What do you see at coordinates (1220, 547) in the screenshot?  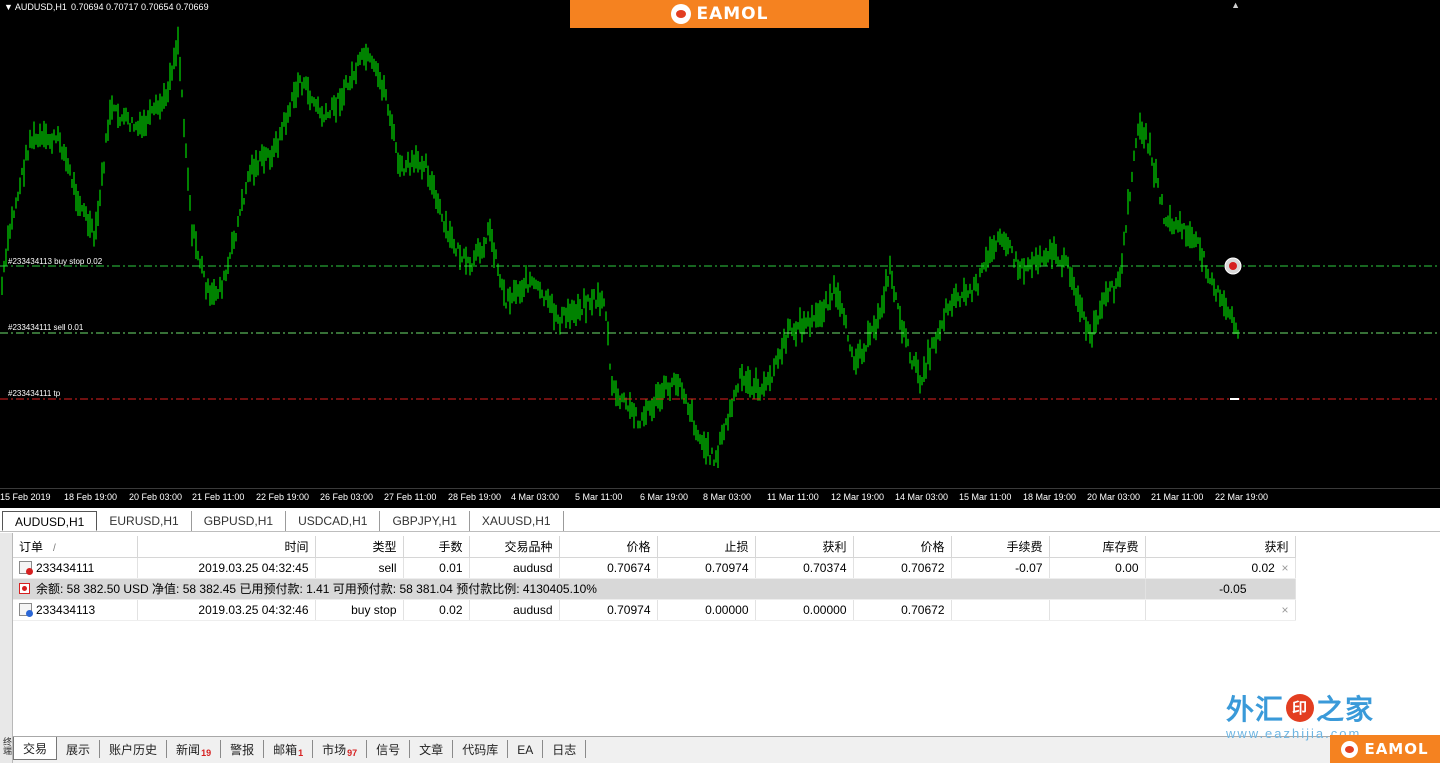 I see `col-header-profit: 获利` at bounding box center [1220, 547].